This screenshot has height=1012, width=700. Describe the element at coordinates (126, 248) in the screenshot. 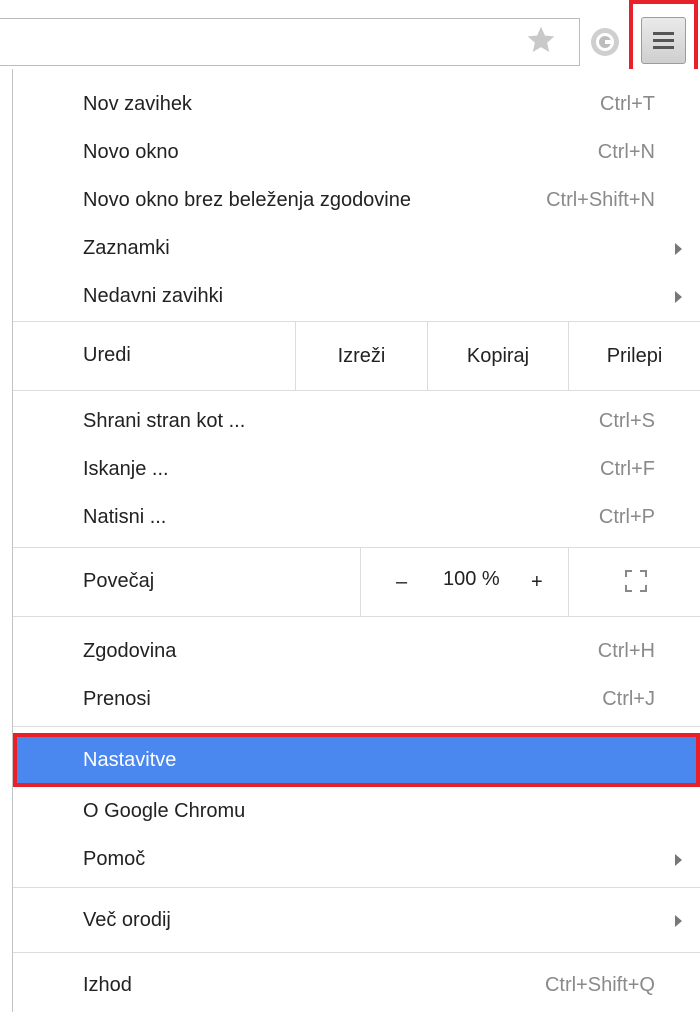

I see `menu-item-label: Zaznamki` at that location.